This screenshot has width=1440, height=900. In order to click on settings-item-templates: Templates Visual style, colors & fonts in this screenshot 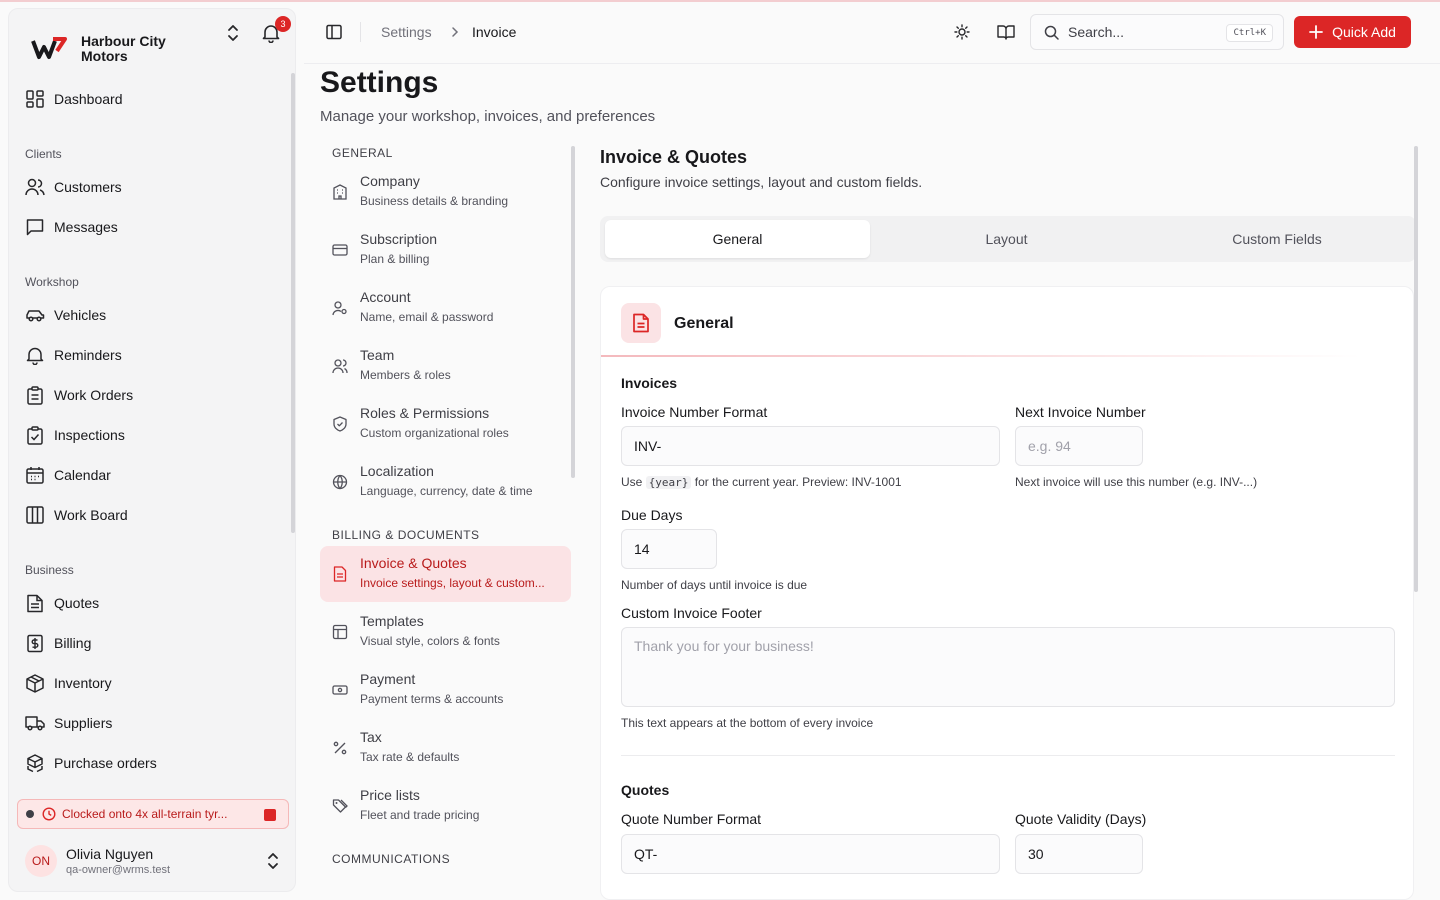, I will do `click(445, 632)`.